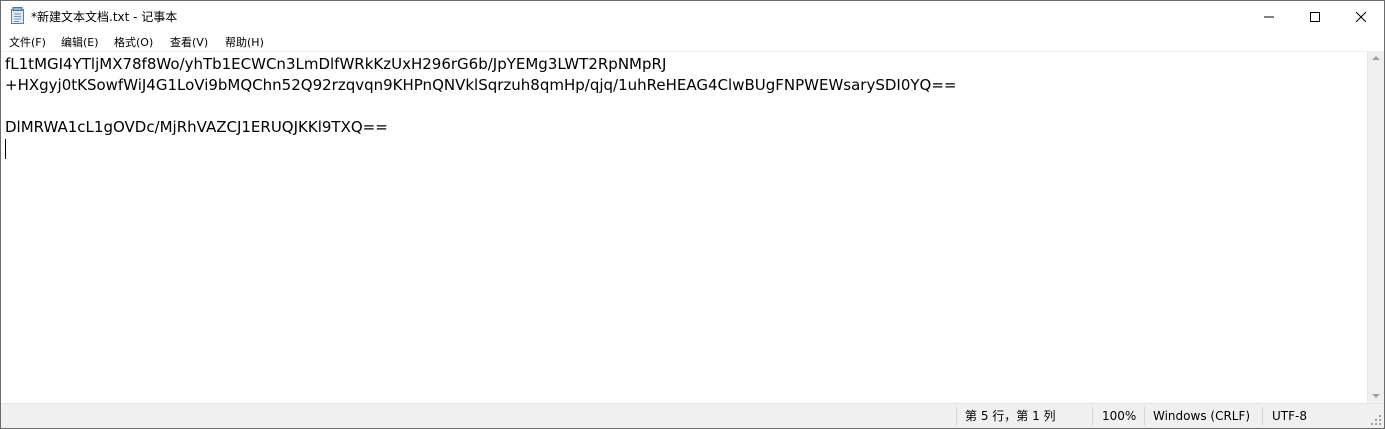 This screenshot has width=1385, height=429. What do you see at coordinates (686, 148) in the screenshot?
I see `text-line-current` at bounding box center [686, 148].